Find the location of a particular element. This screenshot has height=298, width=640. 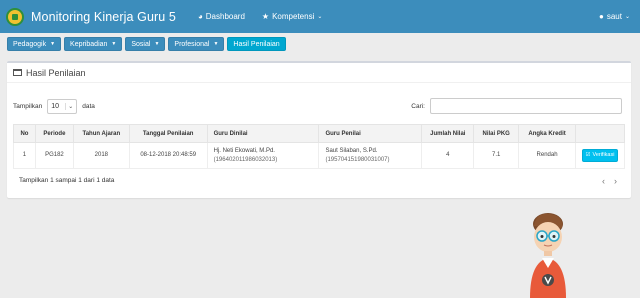

user-name: saut is located at coordinates (614, 16).